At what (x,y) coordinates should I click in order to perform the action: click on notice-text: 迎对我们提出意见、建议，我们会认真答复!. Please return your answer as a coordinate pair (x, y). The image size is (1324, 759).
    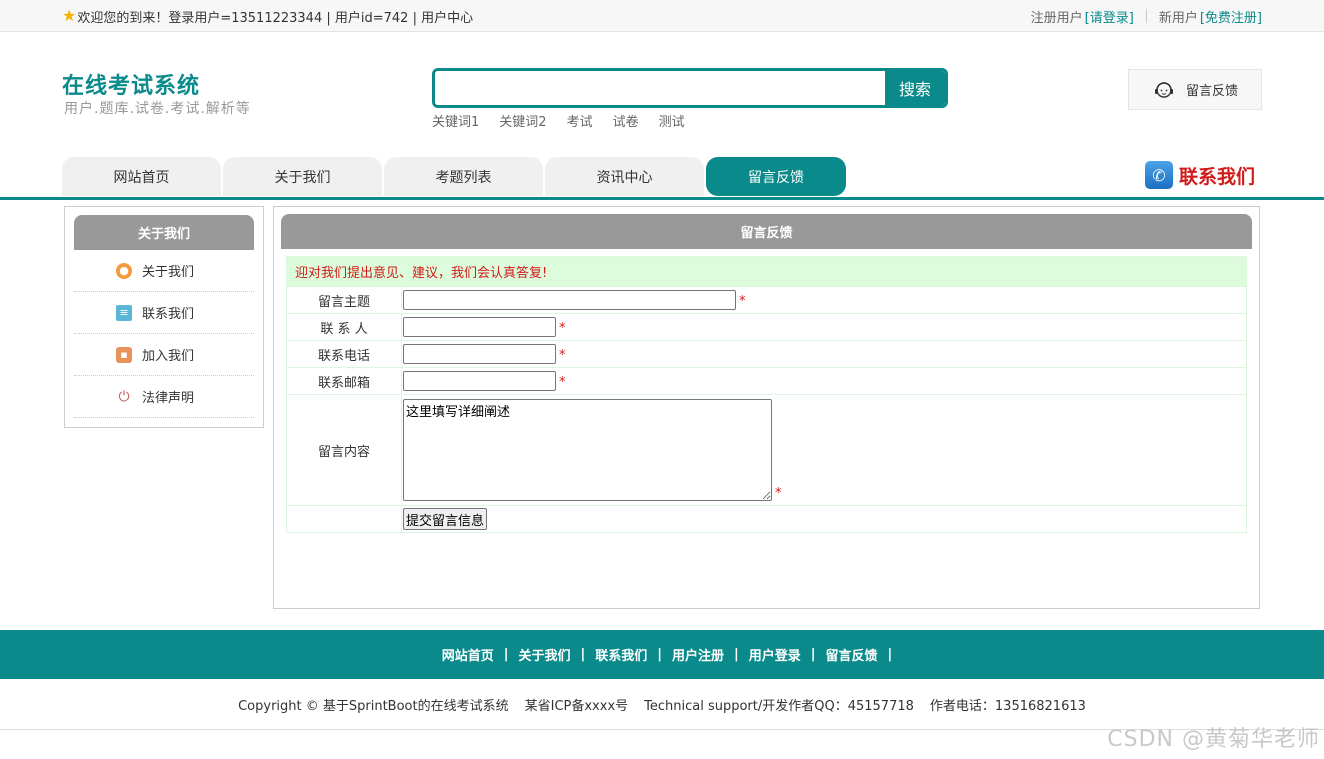
    Looking at the image, I should click on (766, 271).